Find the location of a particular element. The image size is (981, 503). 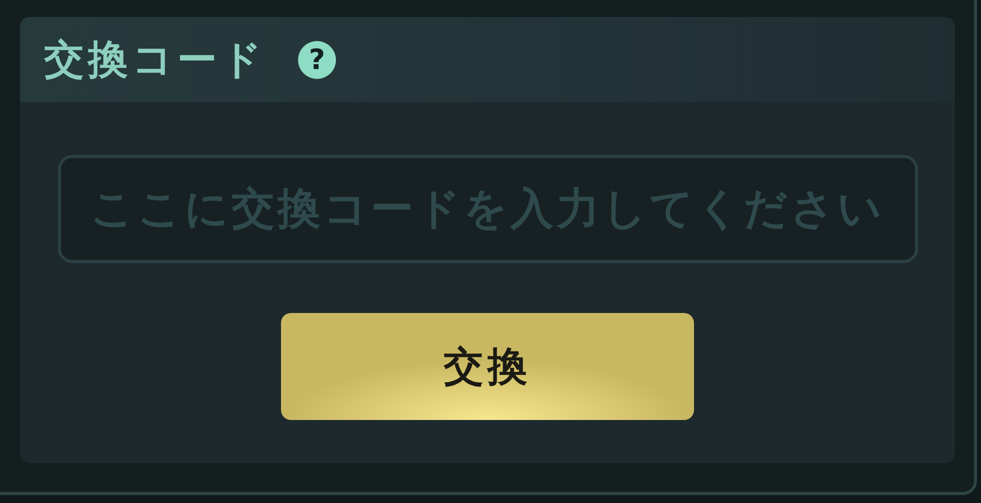

panel-title: 交換コード is located at coordinates (155, 60).